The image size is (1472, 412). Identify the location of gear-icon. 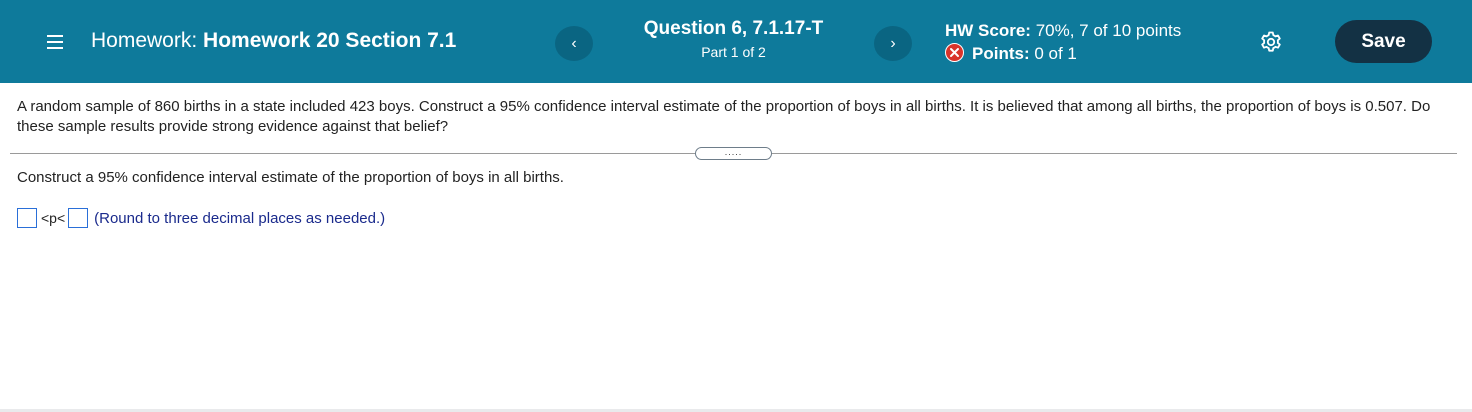
(1271, 42).